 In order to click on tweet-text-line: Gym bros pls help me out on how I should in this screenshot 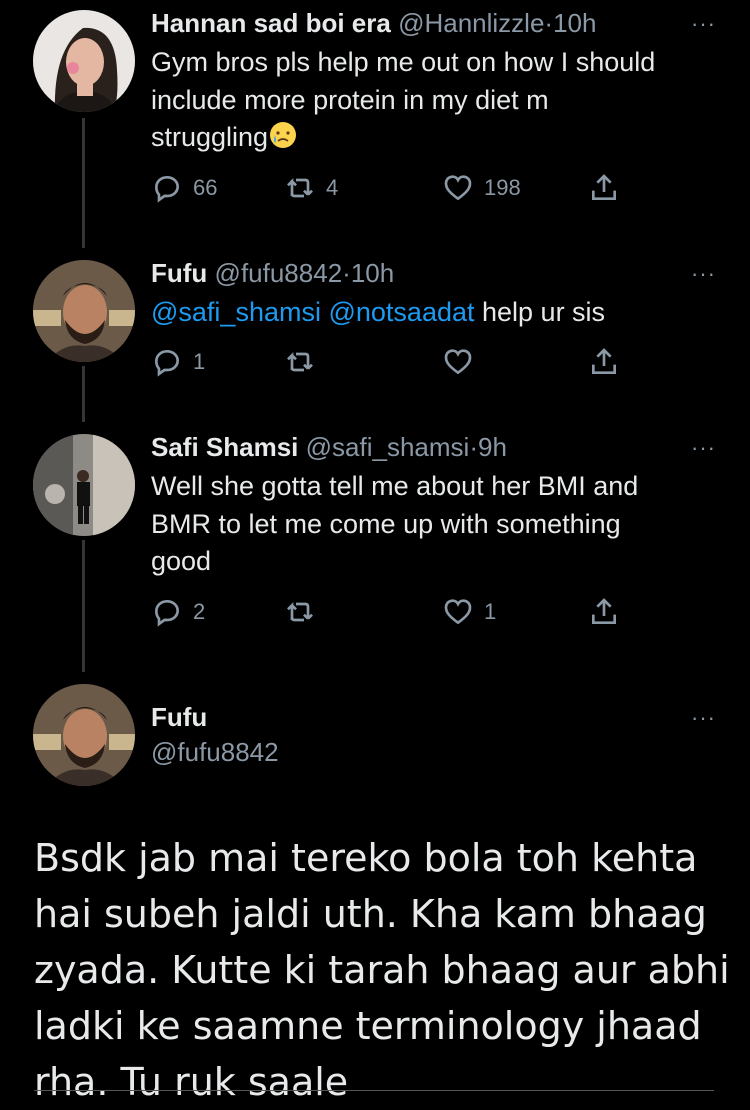, I will do `click(403, 62)`.